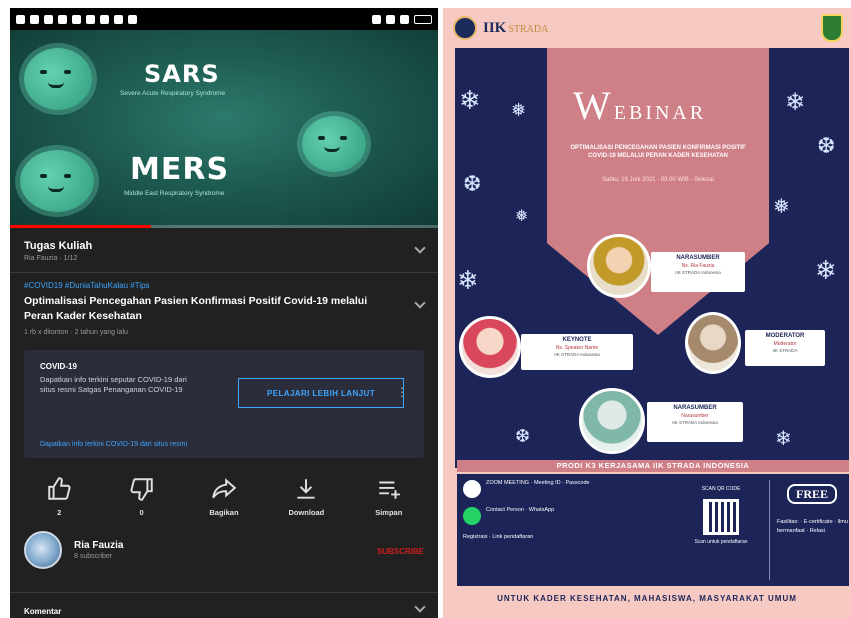 The width and height of the screenshot is (851, 618). I want to click on covid-heading: COVID-19, so click(58, 366).